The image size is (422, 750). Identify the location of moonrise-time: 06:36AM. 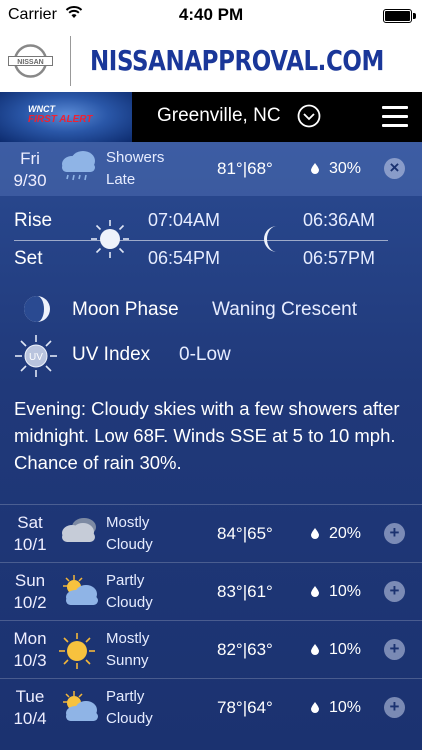
(339, 220).